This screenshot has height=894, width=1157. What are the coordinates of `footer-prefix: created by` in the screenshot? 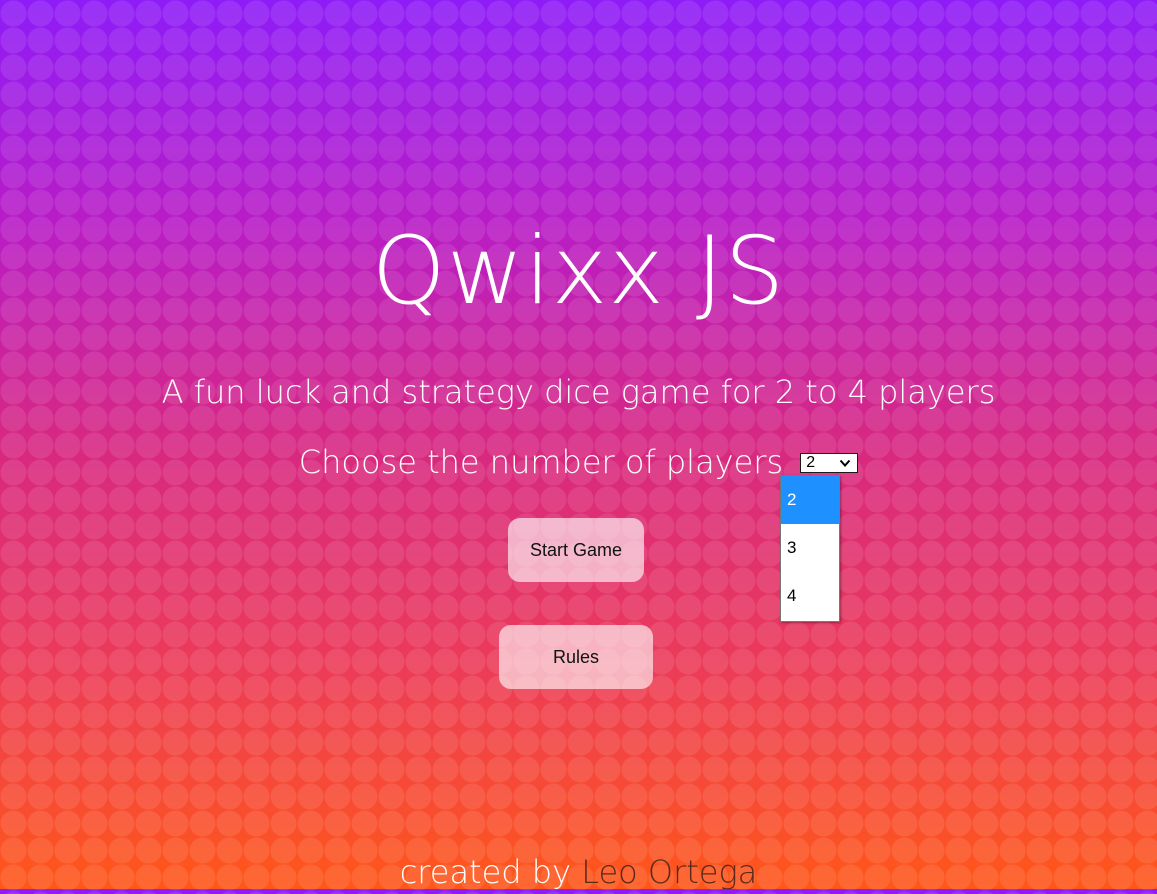 It's located at (485, 872).